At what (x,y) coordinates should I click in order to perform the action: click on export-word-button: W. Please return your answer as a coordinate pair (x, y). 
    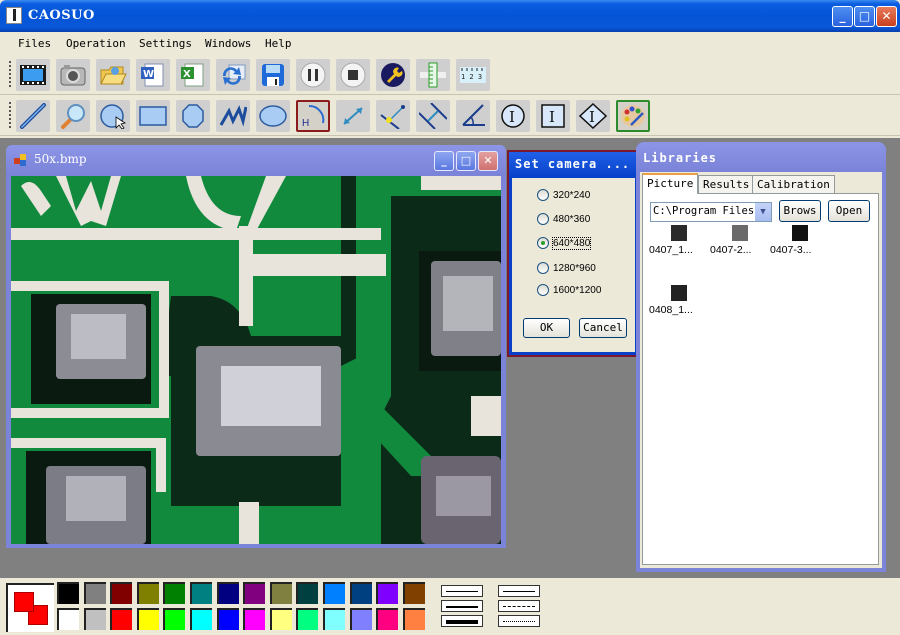
    Looking at the image, I should click on (153, 75).